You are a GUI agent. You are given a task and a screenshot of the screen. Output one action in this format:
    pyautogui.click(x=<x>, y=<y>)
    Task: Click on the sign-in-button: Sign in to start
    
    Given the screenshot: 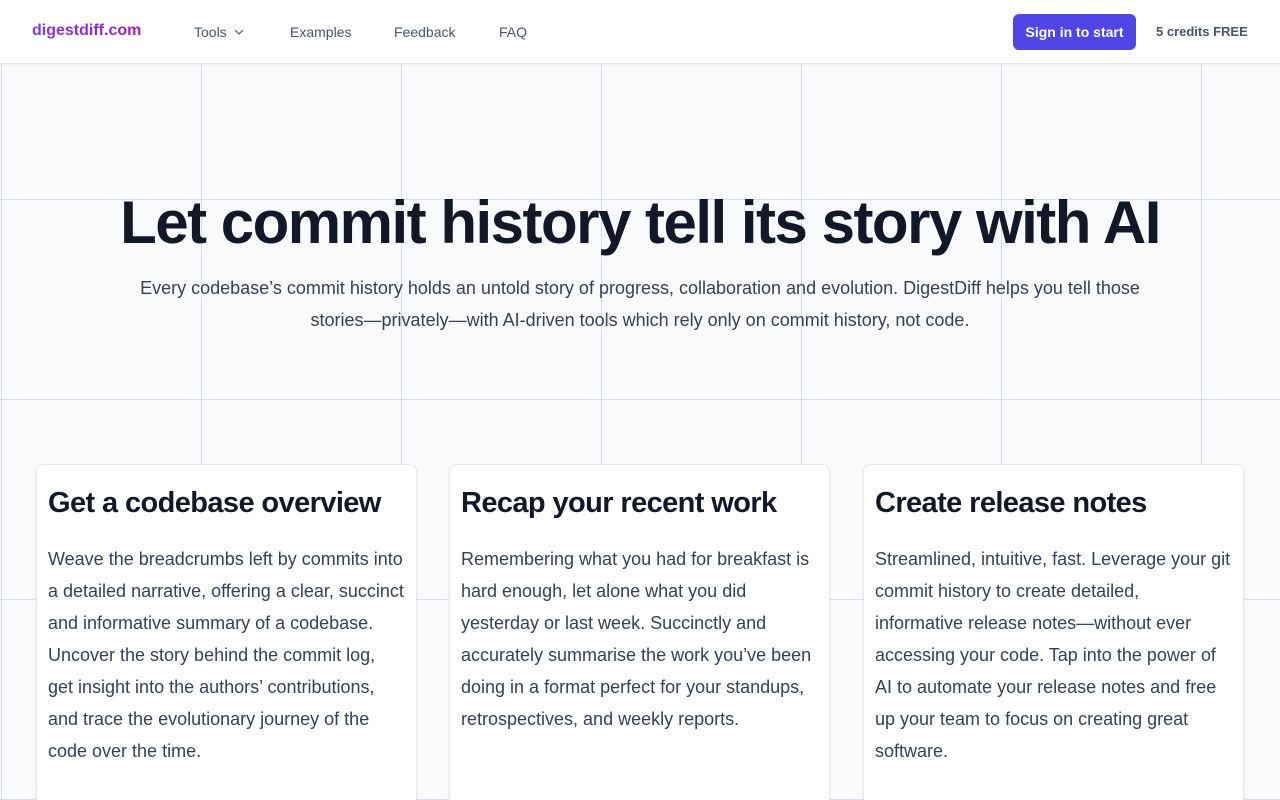 What is the action you would take?
    pyautogui.click(x=1074, y=32)
    